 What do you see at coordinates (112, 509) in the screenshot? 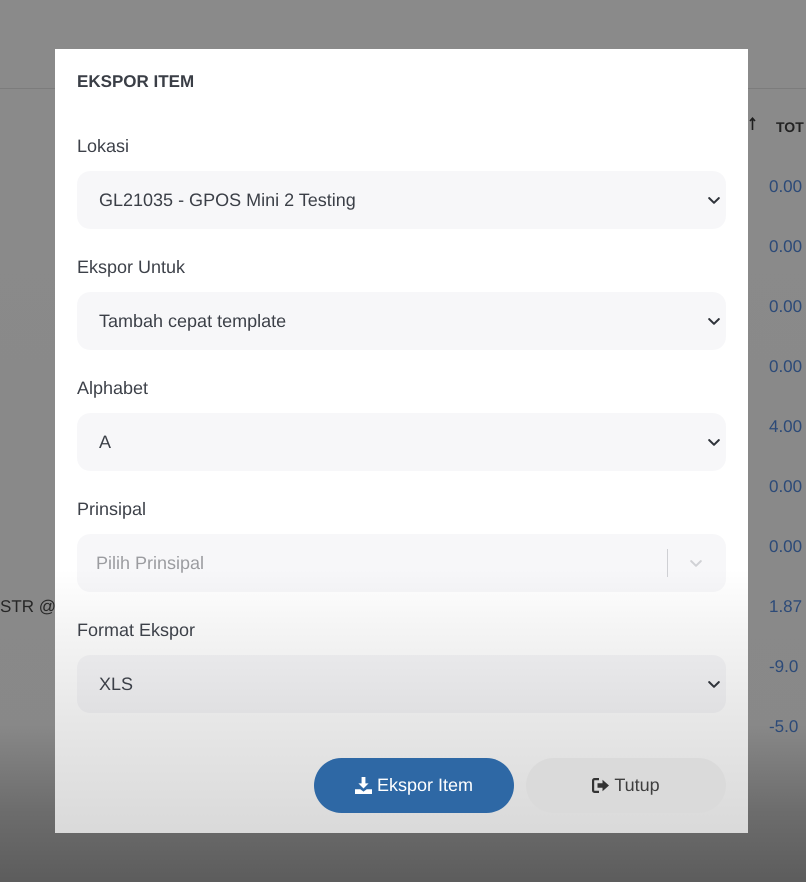
I see `field-label: Prinsipal` at bounding box center [112, 509].